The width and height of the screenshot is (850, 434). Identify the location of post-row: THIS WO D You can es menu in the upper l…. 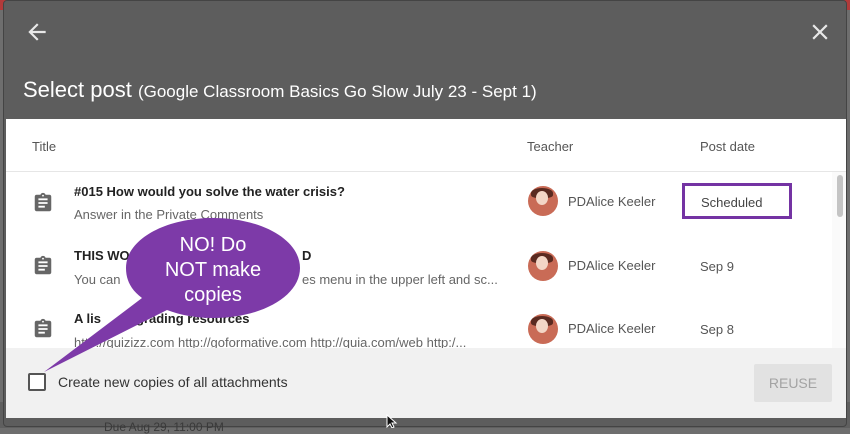
(419, 266).